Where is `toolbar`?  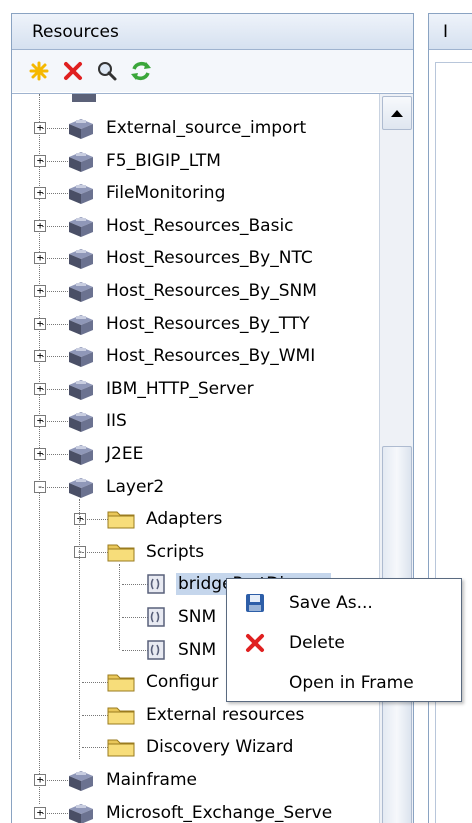
toolbar is located at coordinates (212, 71).